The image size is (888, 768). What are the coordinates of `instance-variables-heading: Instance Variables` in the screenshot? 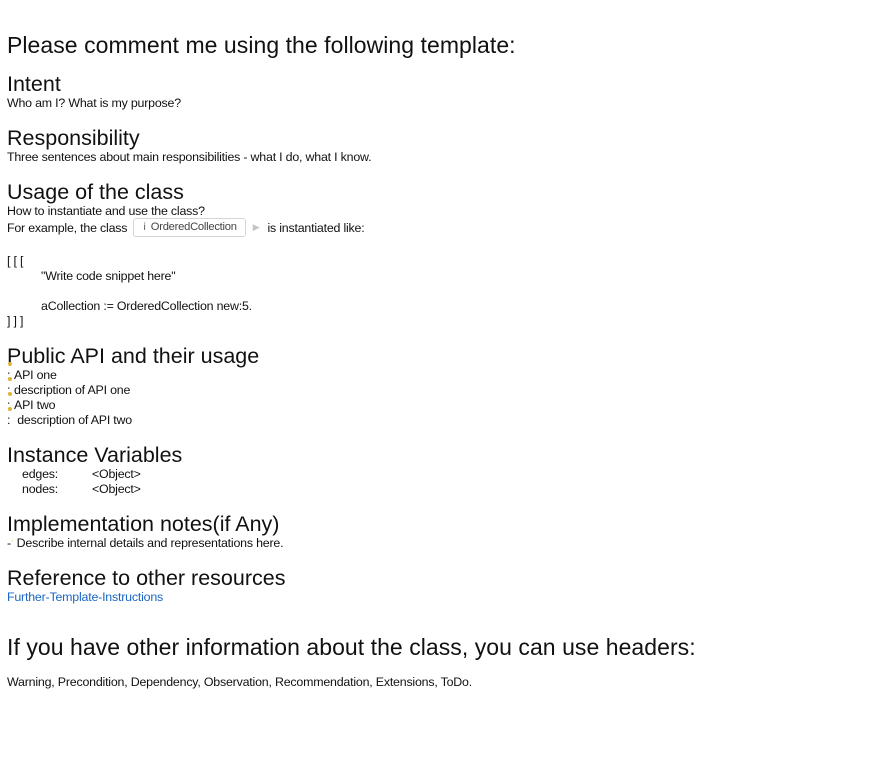 It's located at (95, 455).